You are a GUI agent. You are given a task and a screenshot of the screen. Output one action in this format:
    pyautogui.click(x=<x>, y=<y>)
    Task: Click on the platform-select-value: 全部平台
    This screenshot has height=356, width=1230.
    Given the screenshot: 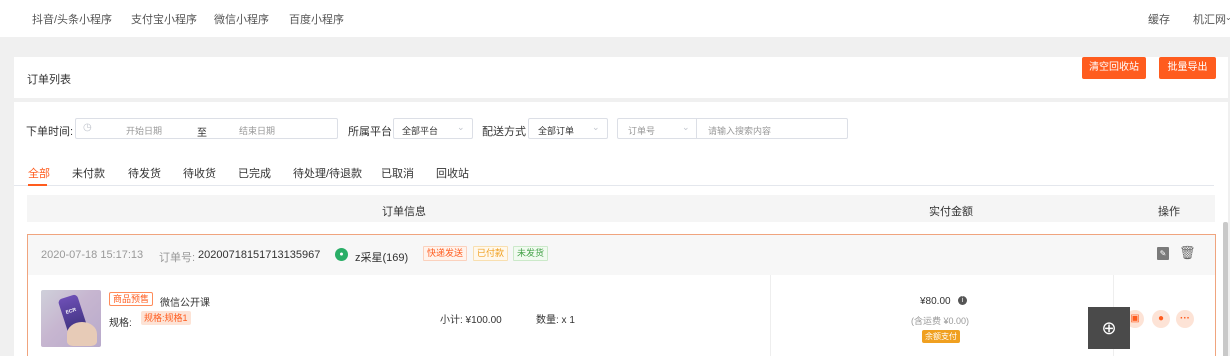 What is the action you would take?
    pyautogui.click(x=420, y=131)
    